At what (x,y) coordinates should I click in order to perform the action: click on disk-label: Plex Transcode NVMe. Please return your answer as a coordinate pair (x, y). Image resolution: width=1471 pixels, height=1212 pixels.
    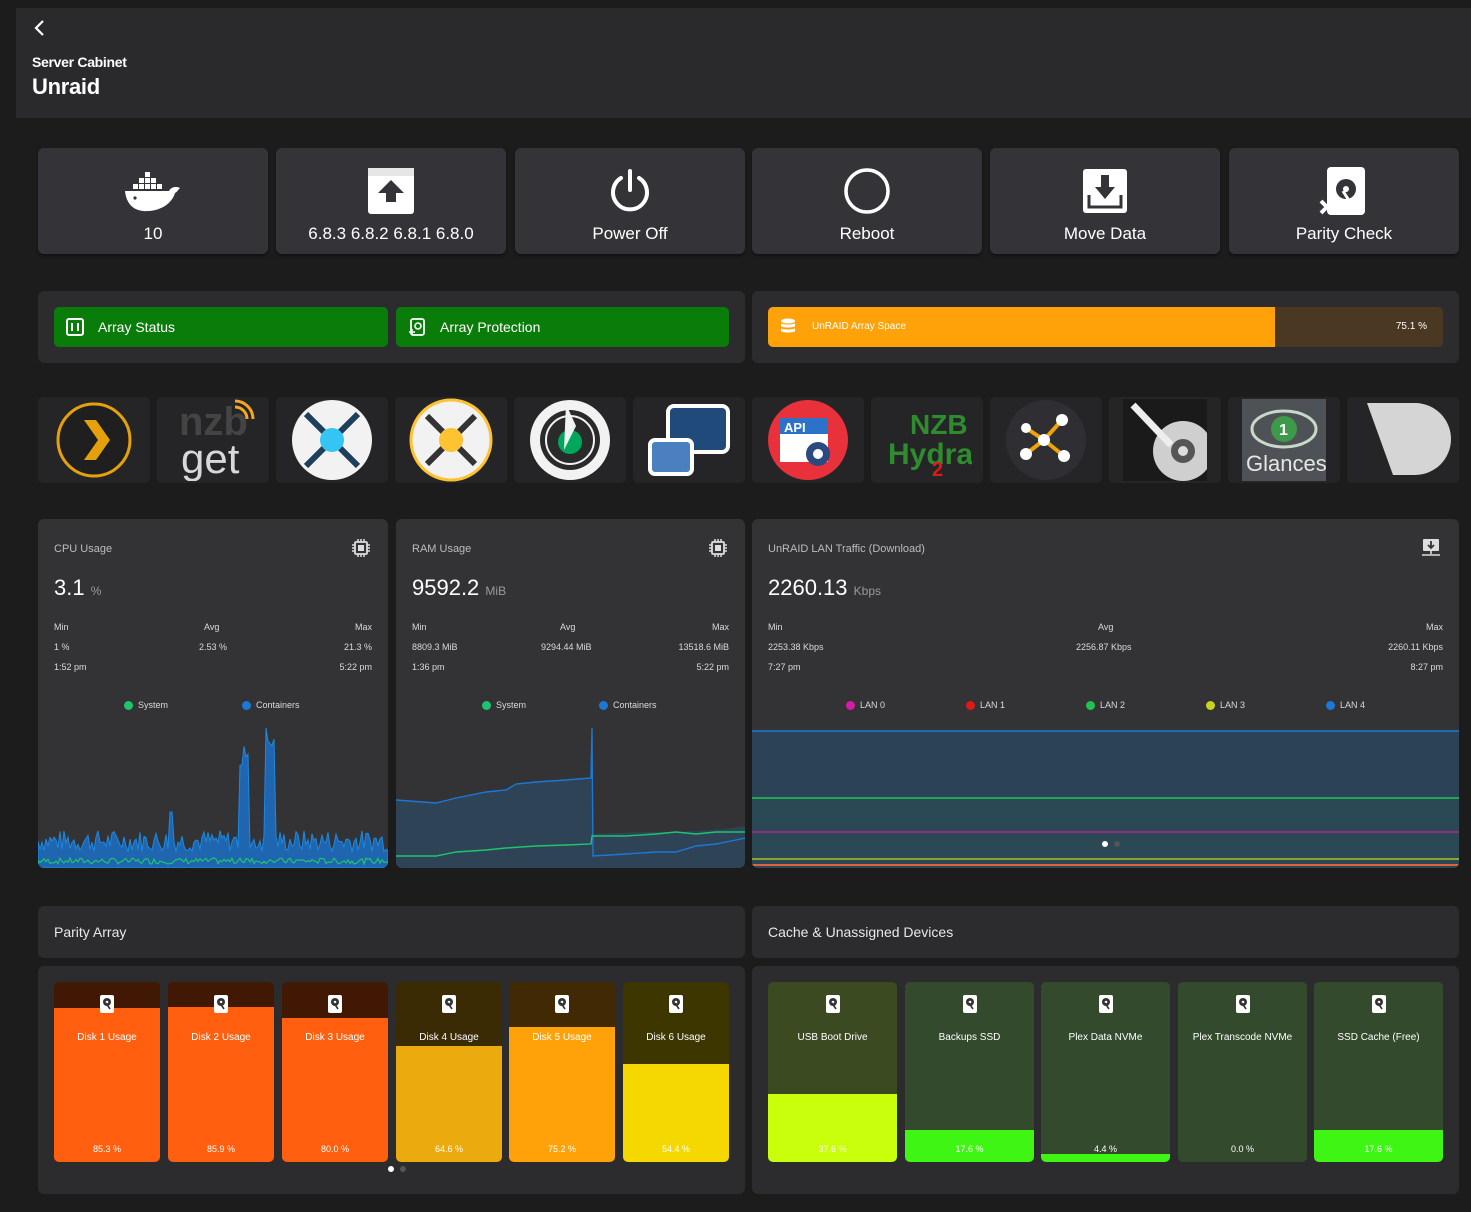
    Looking at the image, I should click on (1242, 1037).